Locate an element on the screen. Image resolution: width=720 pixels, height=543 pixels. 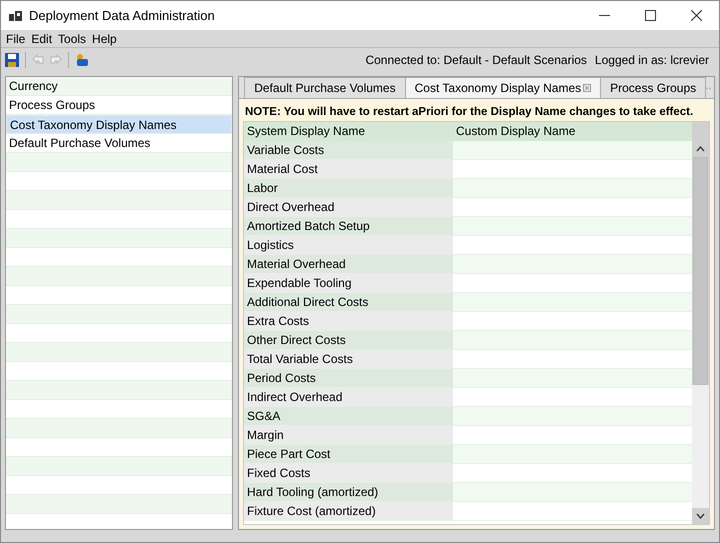
minimize-icon is located at coordinates (604, 15).